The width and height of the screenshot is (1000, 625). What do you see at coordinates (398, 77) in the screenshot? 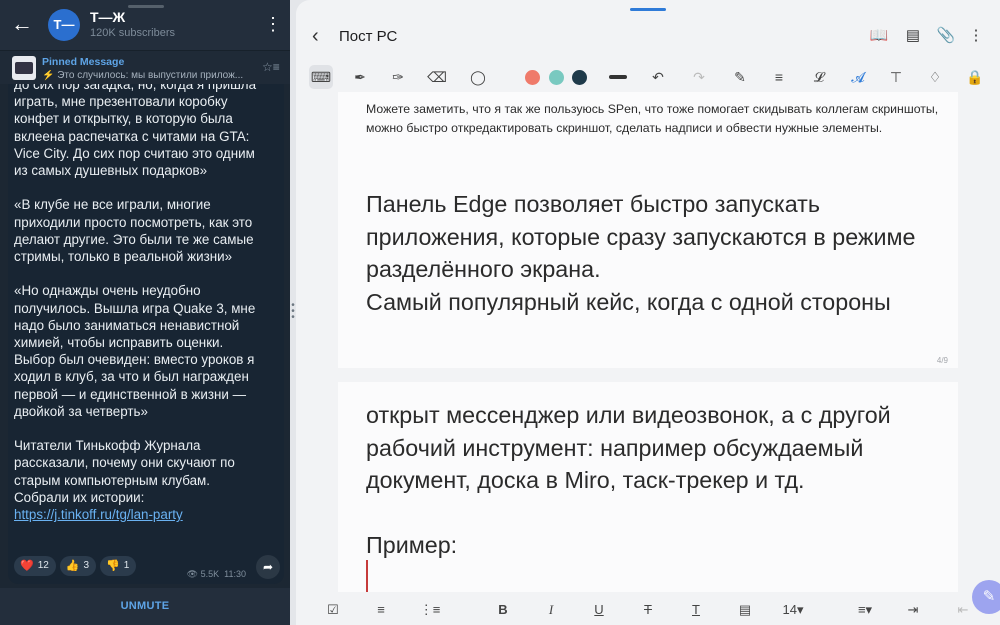
I see `highlighter-icon: ✑` at bounding box center [398, 77].